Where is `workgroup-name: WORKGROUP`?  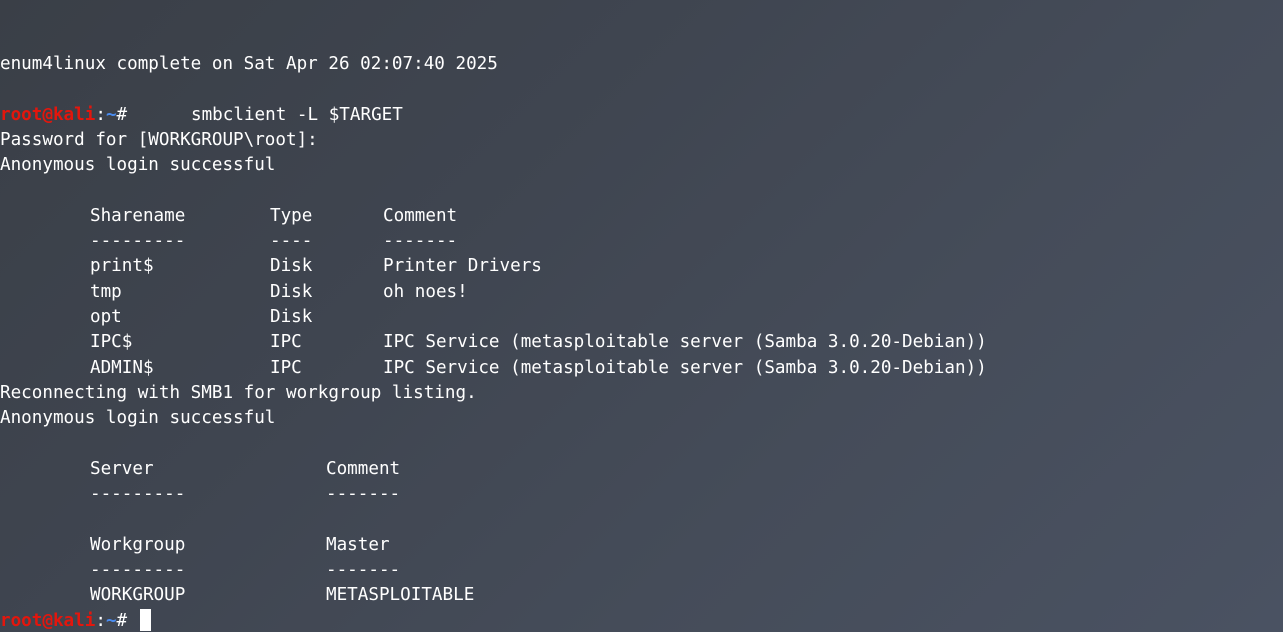 workgroup-name: WORKGROUP is located at coordinates (138, 595).